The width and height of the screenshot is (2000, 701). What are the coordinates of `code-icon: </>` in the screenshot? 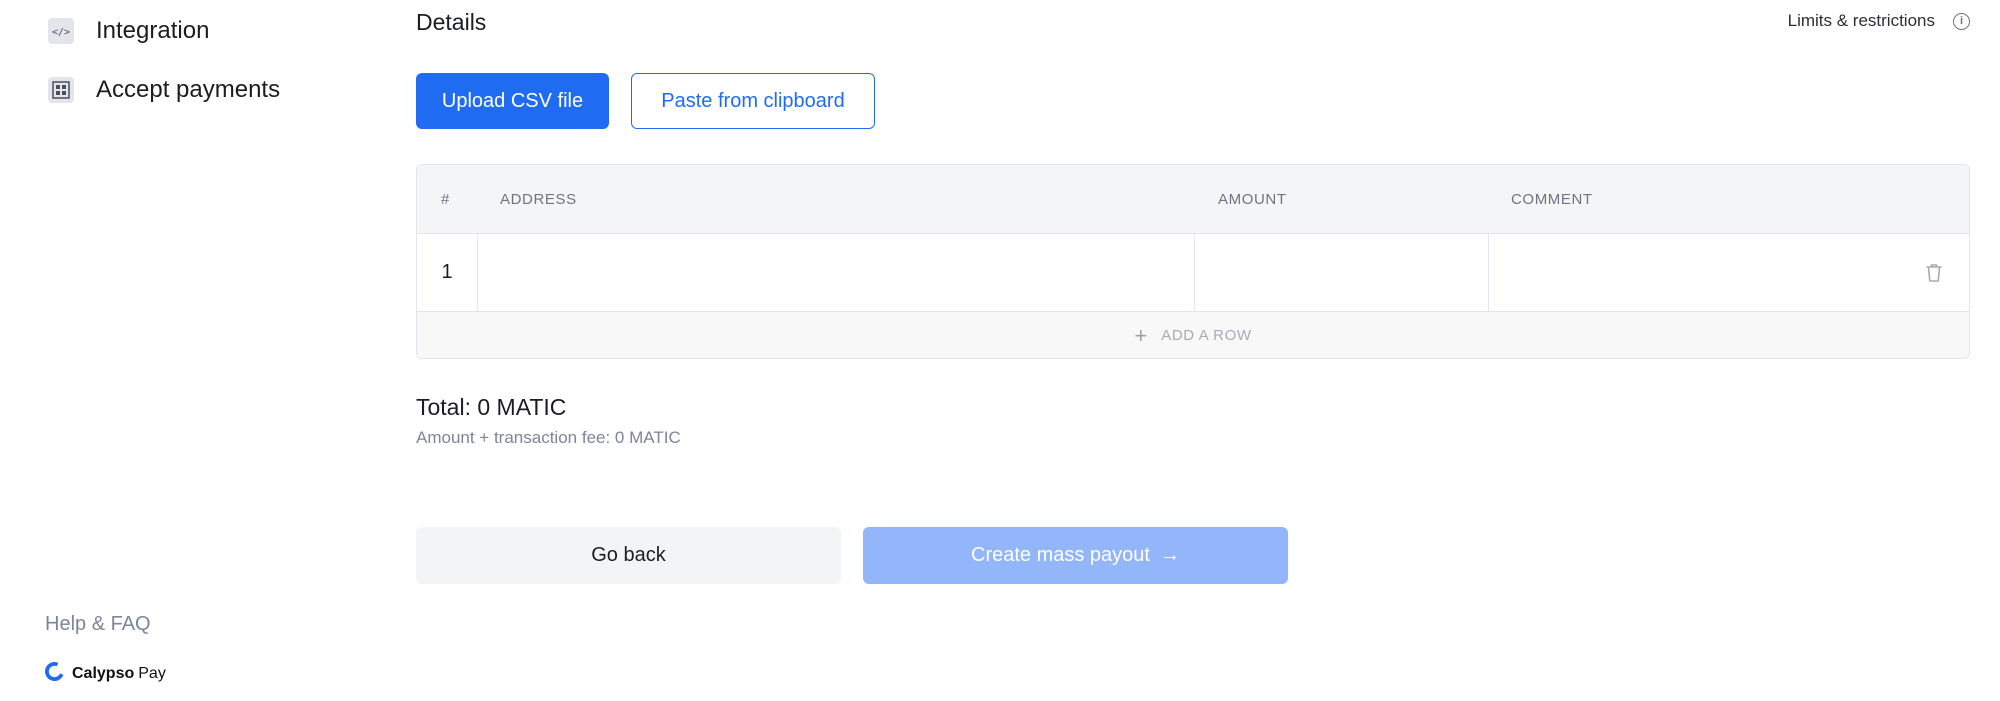 It's located at (61, 31).